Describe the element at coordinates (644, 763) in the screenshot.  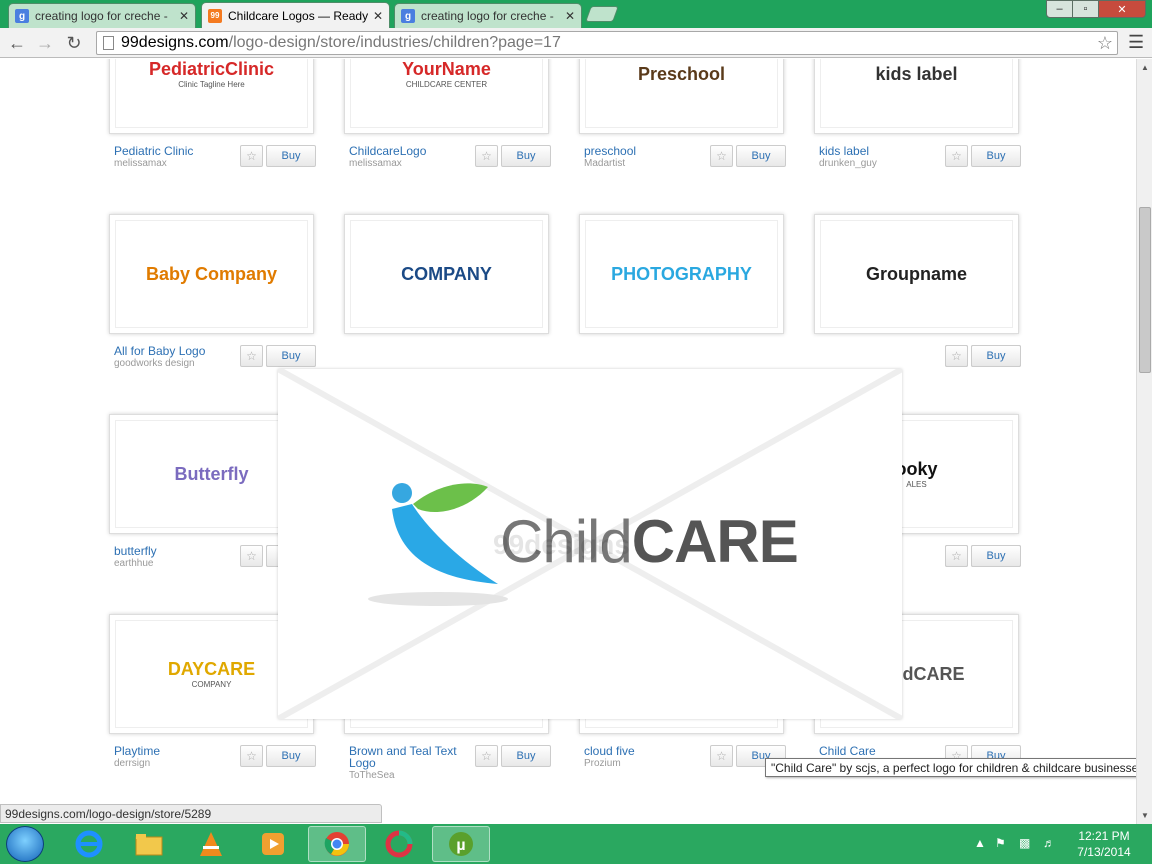
I see `listing-author: Prozium` at that location.